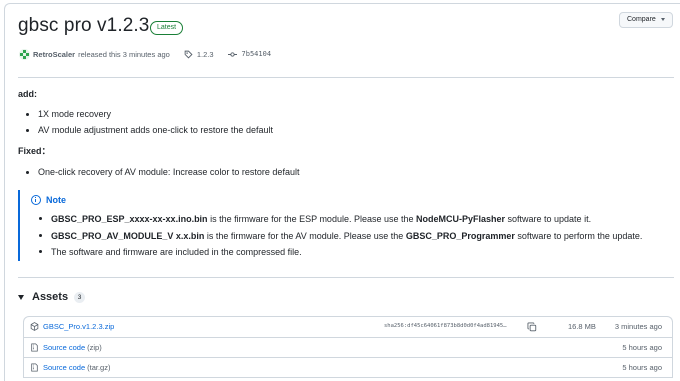 The width and height of the screenshot is (680, 381). I want to click on list-item: 1X mode recovery, so click(343, 115).